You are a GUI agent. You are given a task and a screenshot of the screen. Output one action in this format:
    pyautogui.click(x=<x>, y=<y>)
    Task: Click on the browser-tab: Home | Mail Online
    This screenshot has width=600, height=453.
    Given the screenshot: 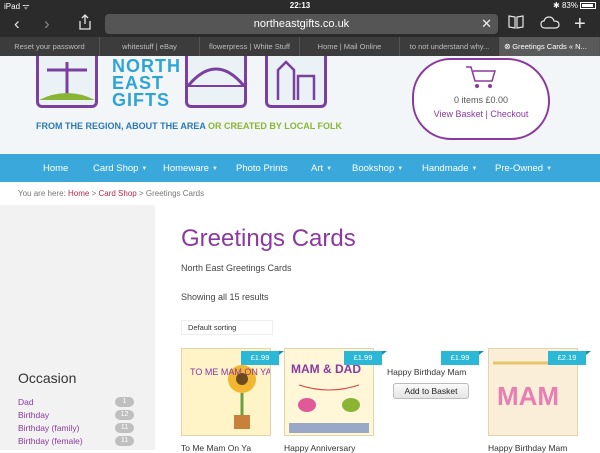 What is the action you would take?
    pyautogui.click(x=350, y=46)
    